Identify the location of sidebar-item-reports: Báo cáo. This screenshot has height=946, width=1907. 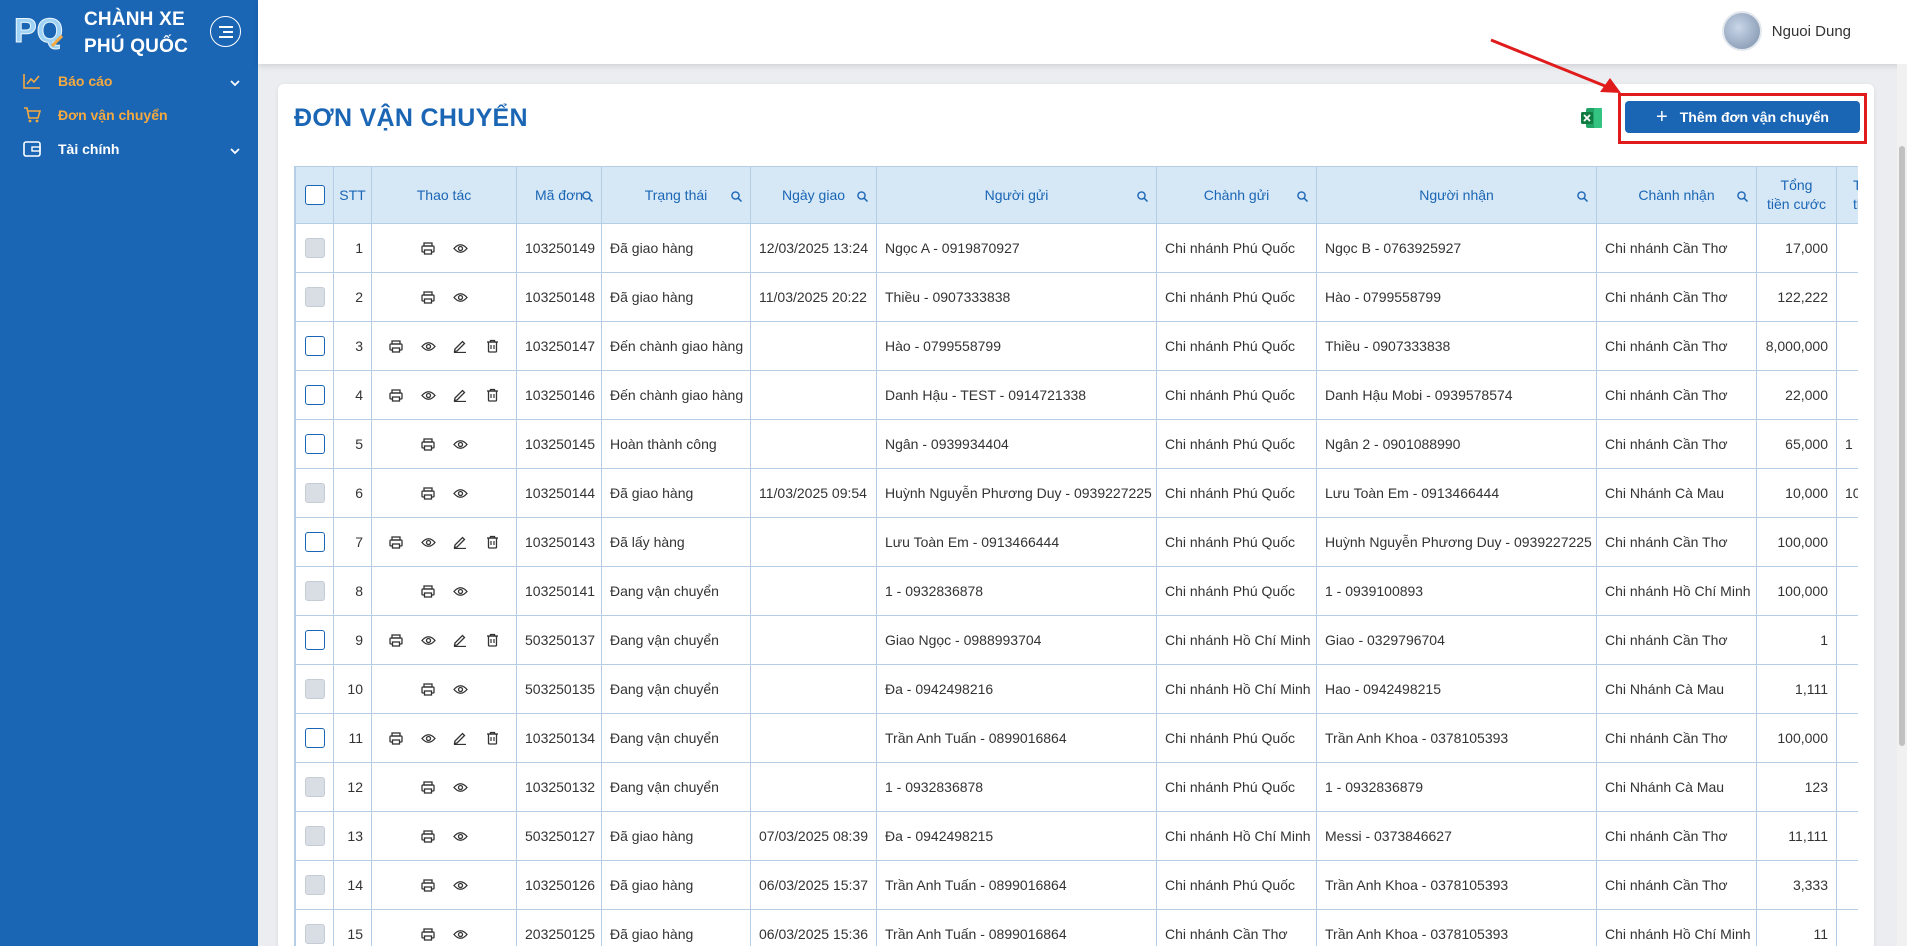
(129, 81).